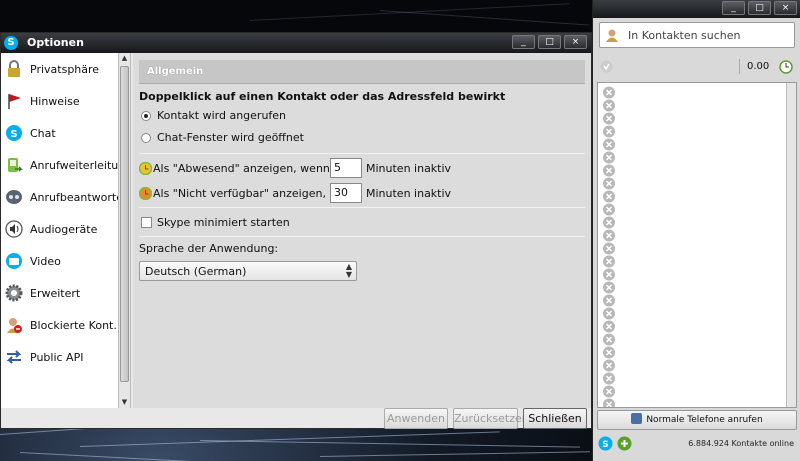 This screenshot has height=461, width=800. I want to click on options-titlebar: S Optionen _ □ ×, so click(296, 43).